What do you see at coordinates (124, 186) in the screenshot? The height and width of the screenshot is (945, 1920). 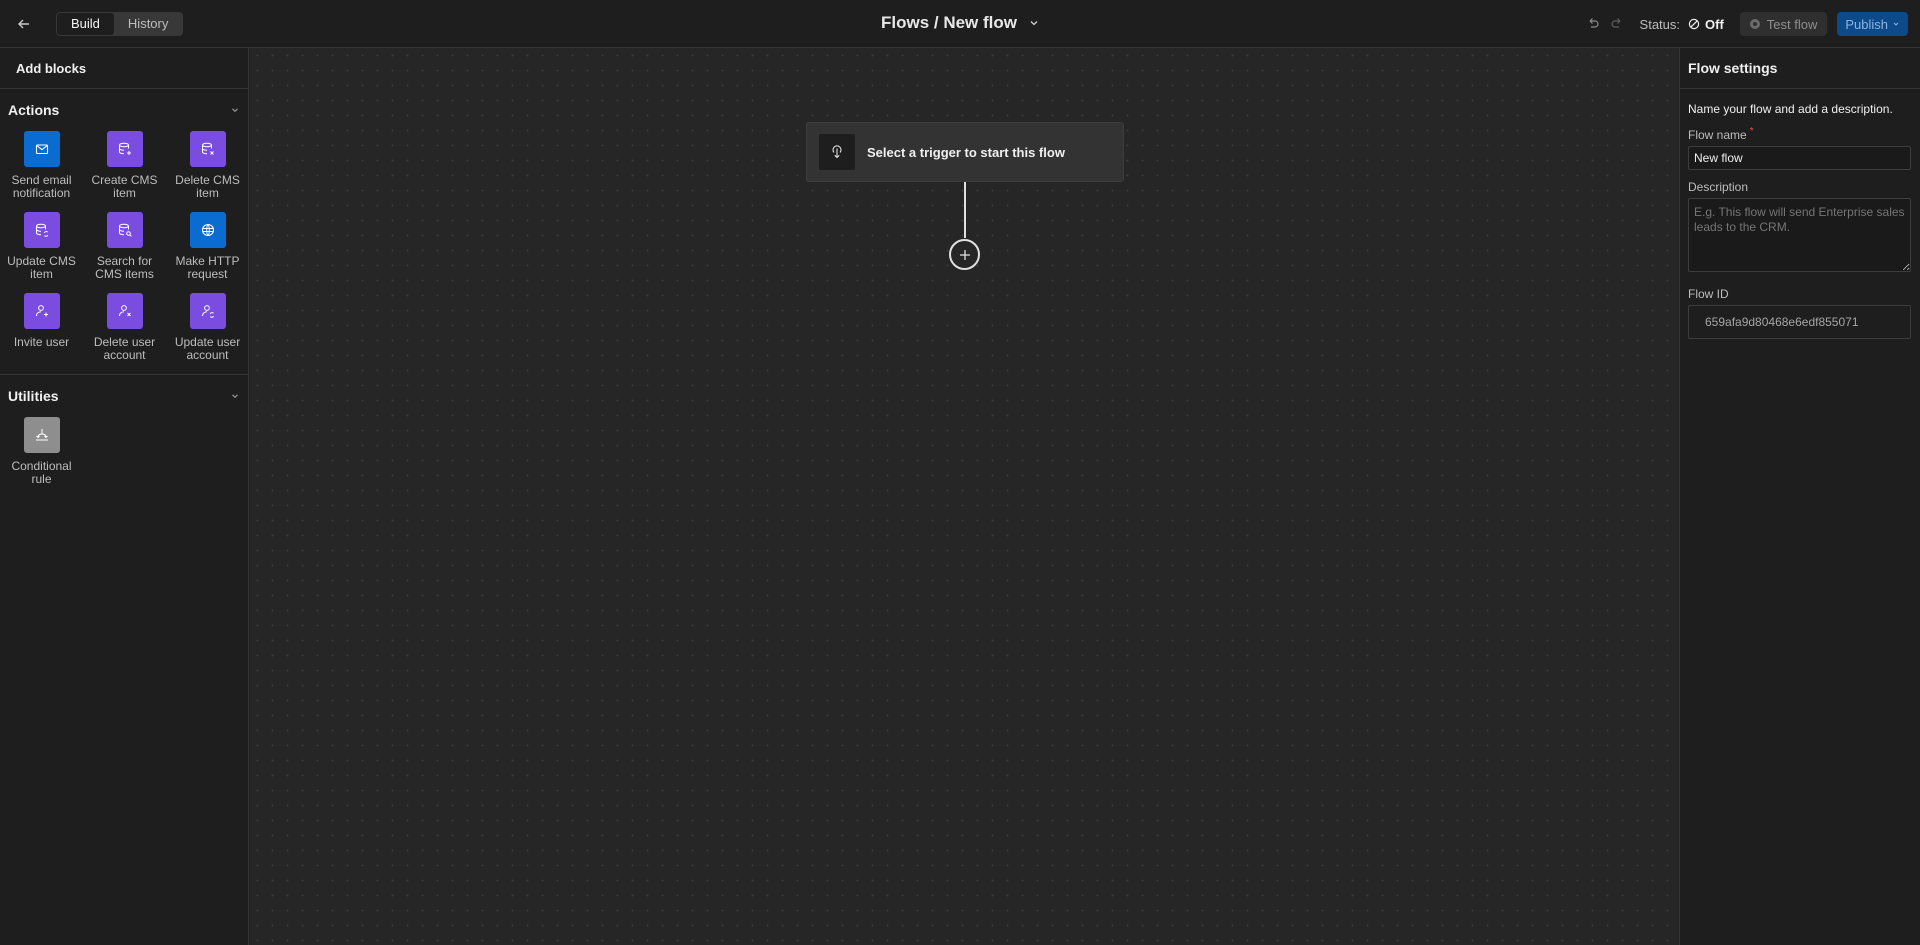 I see `block-label: Create CMS item` at bounding box center [124, 186].